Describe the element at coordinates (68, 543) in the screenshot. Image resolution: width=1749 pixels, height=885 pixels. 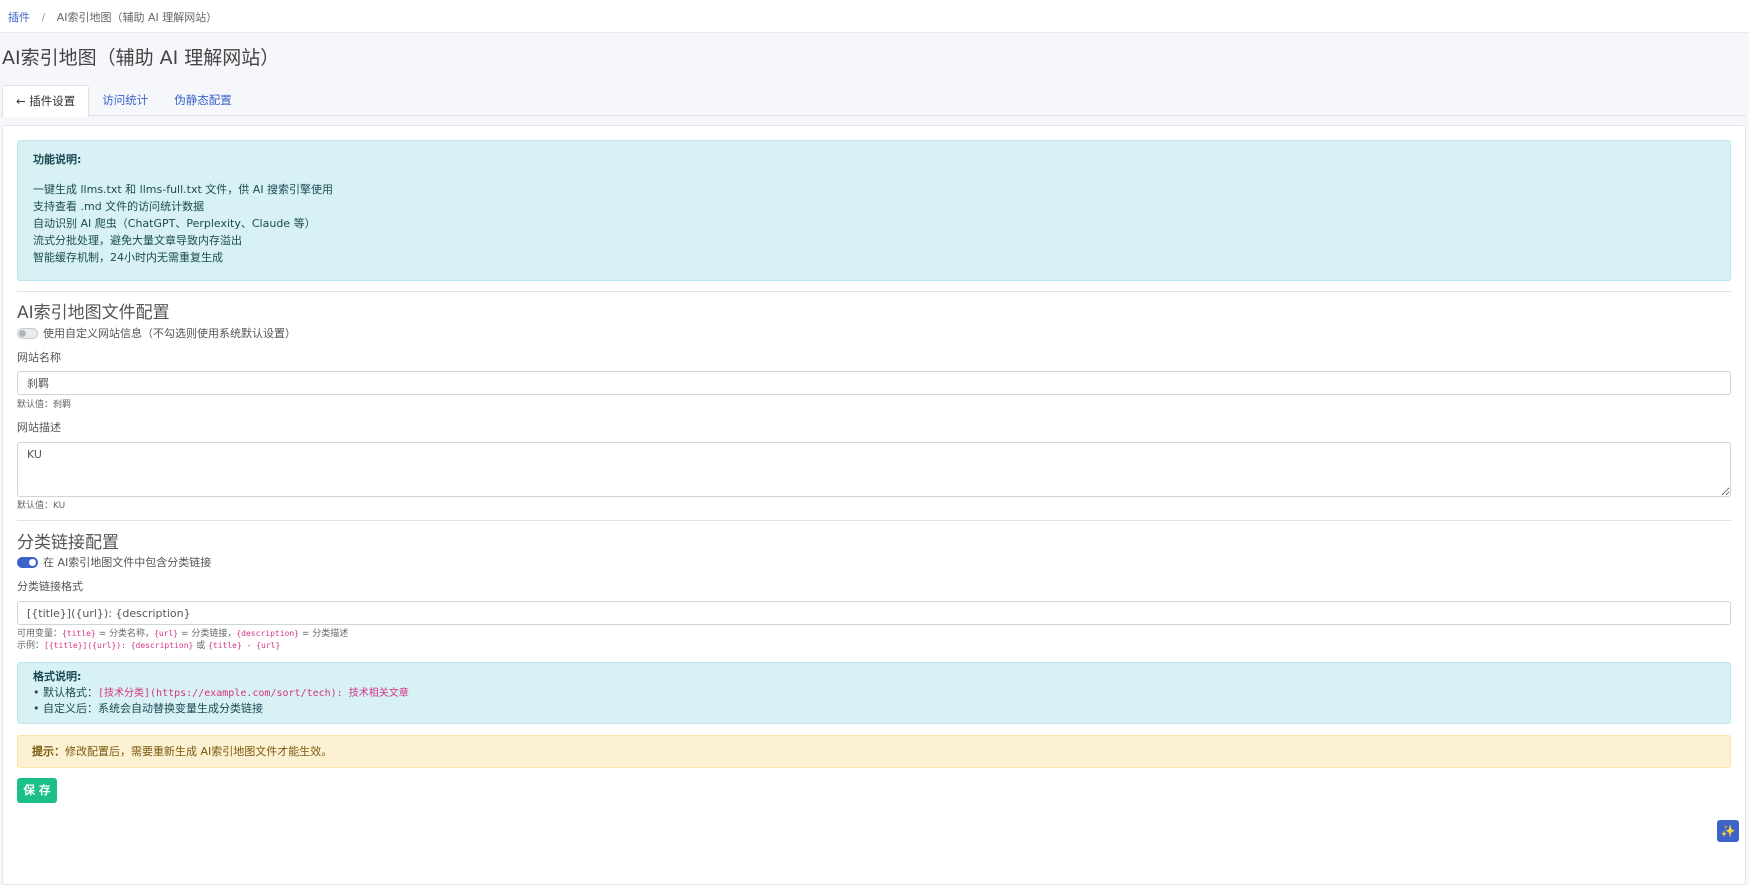
I see `category-config-title: 分类链接配置` at that location.